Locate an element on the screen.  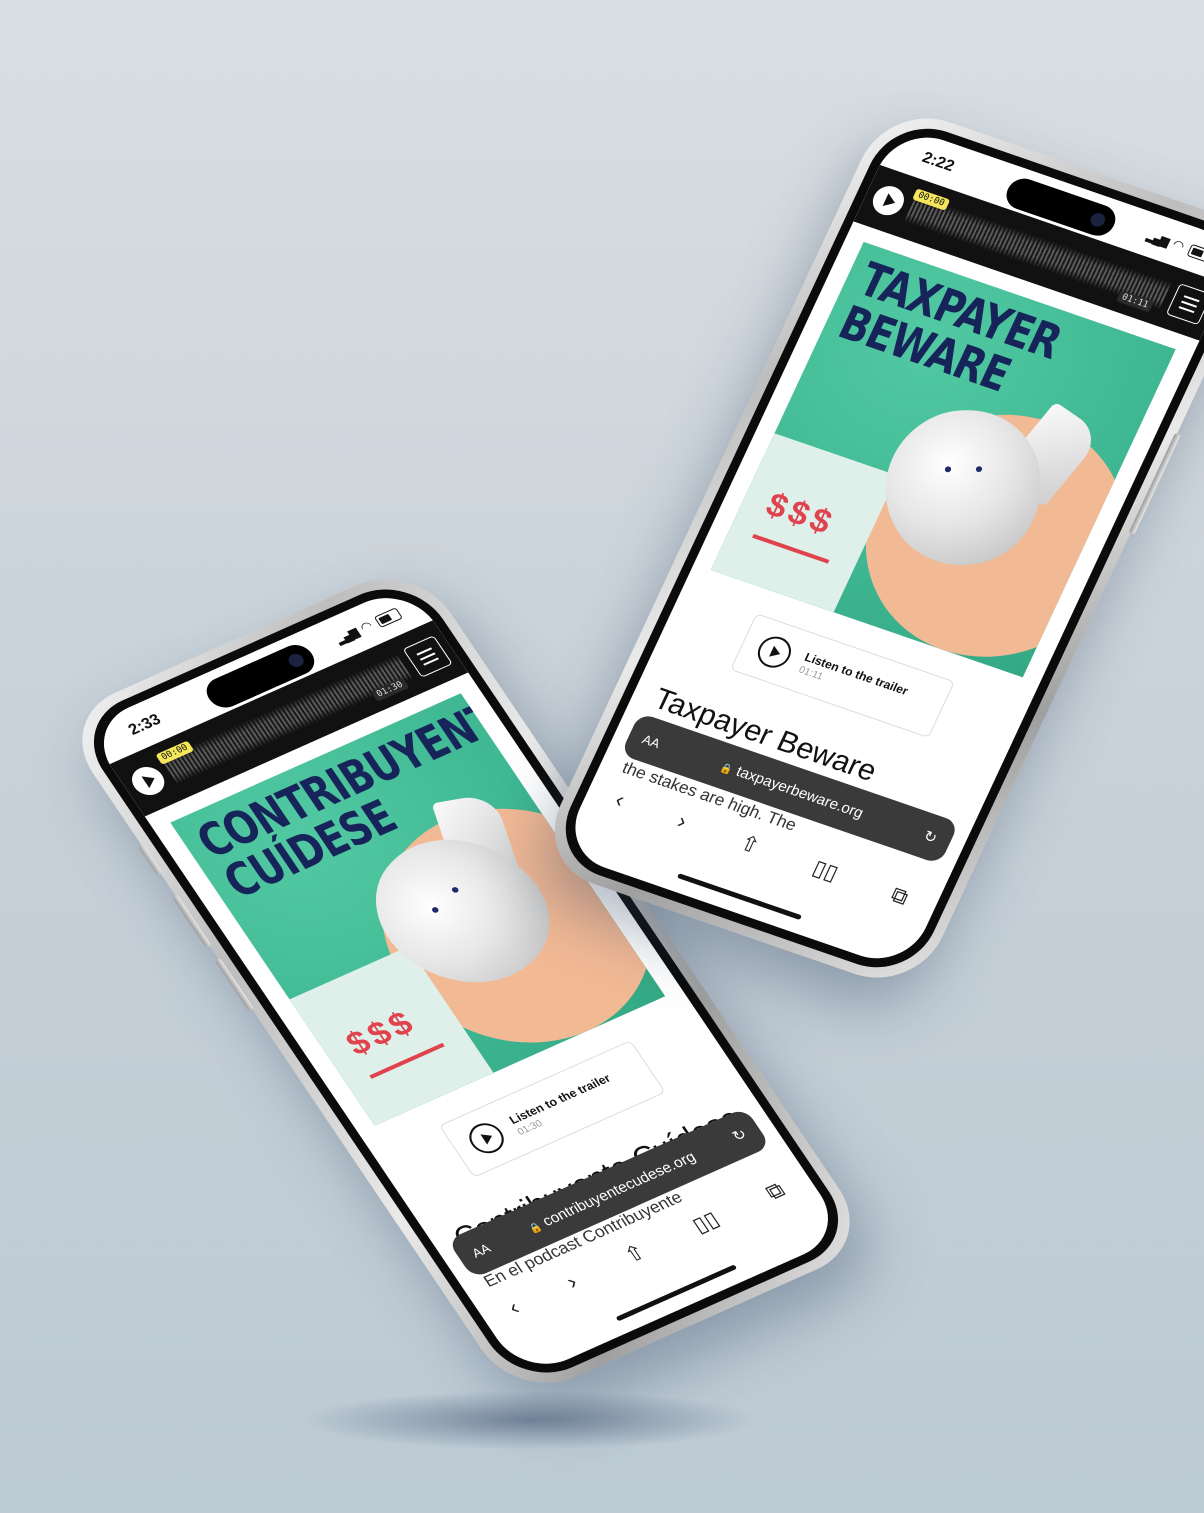
status-time: 2:33 is located at coordinates (145, 725).